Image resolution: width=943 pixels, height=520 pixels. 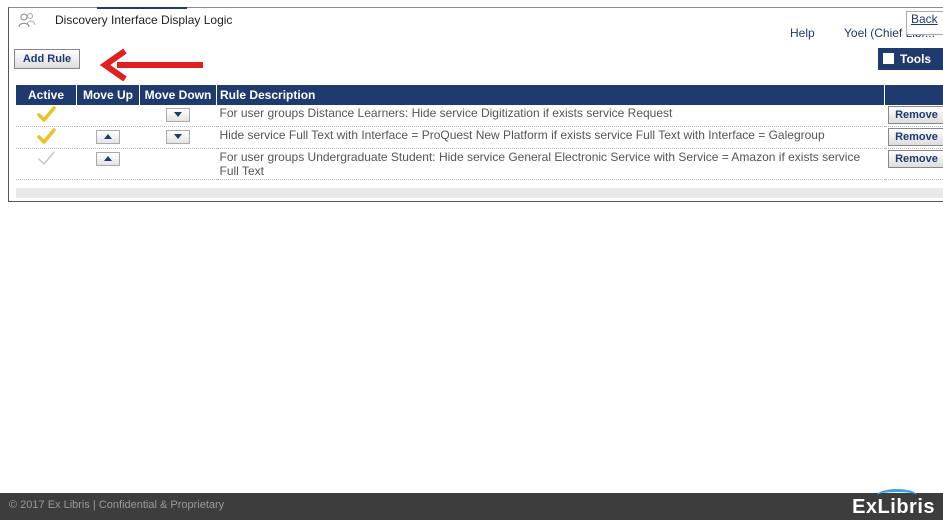 What do you see at coordinates (888, 58) in the screenshot?
I see `tools-icon` at bounding box center [888, 58].